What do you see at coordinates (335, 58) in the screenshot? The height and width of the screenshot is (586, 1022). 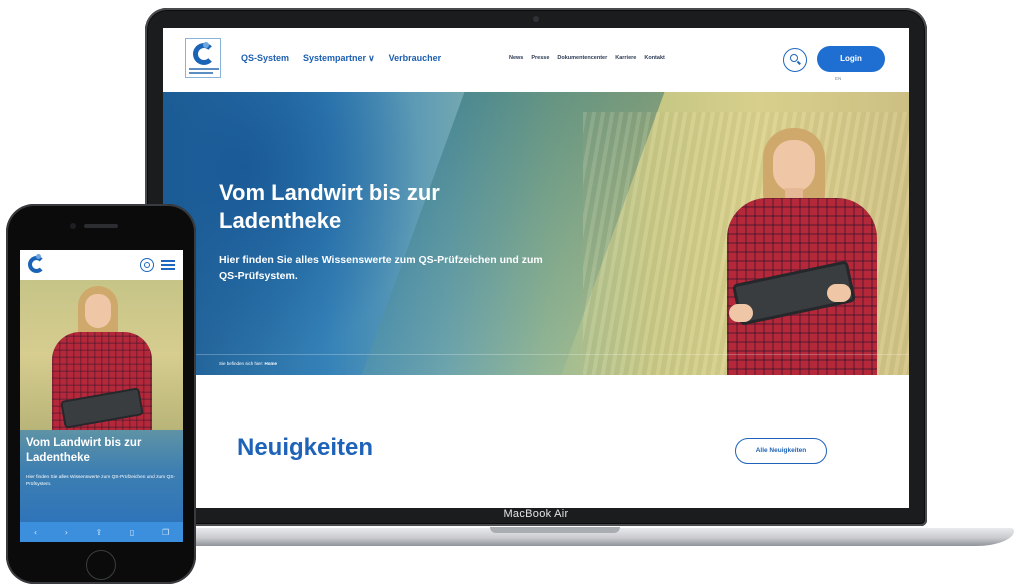 I see `nav-item-label: Systempartner` at bounding box center [335, 58].